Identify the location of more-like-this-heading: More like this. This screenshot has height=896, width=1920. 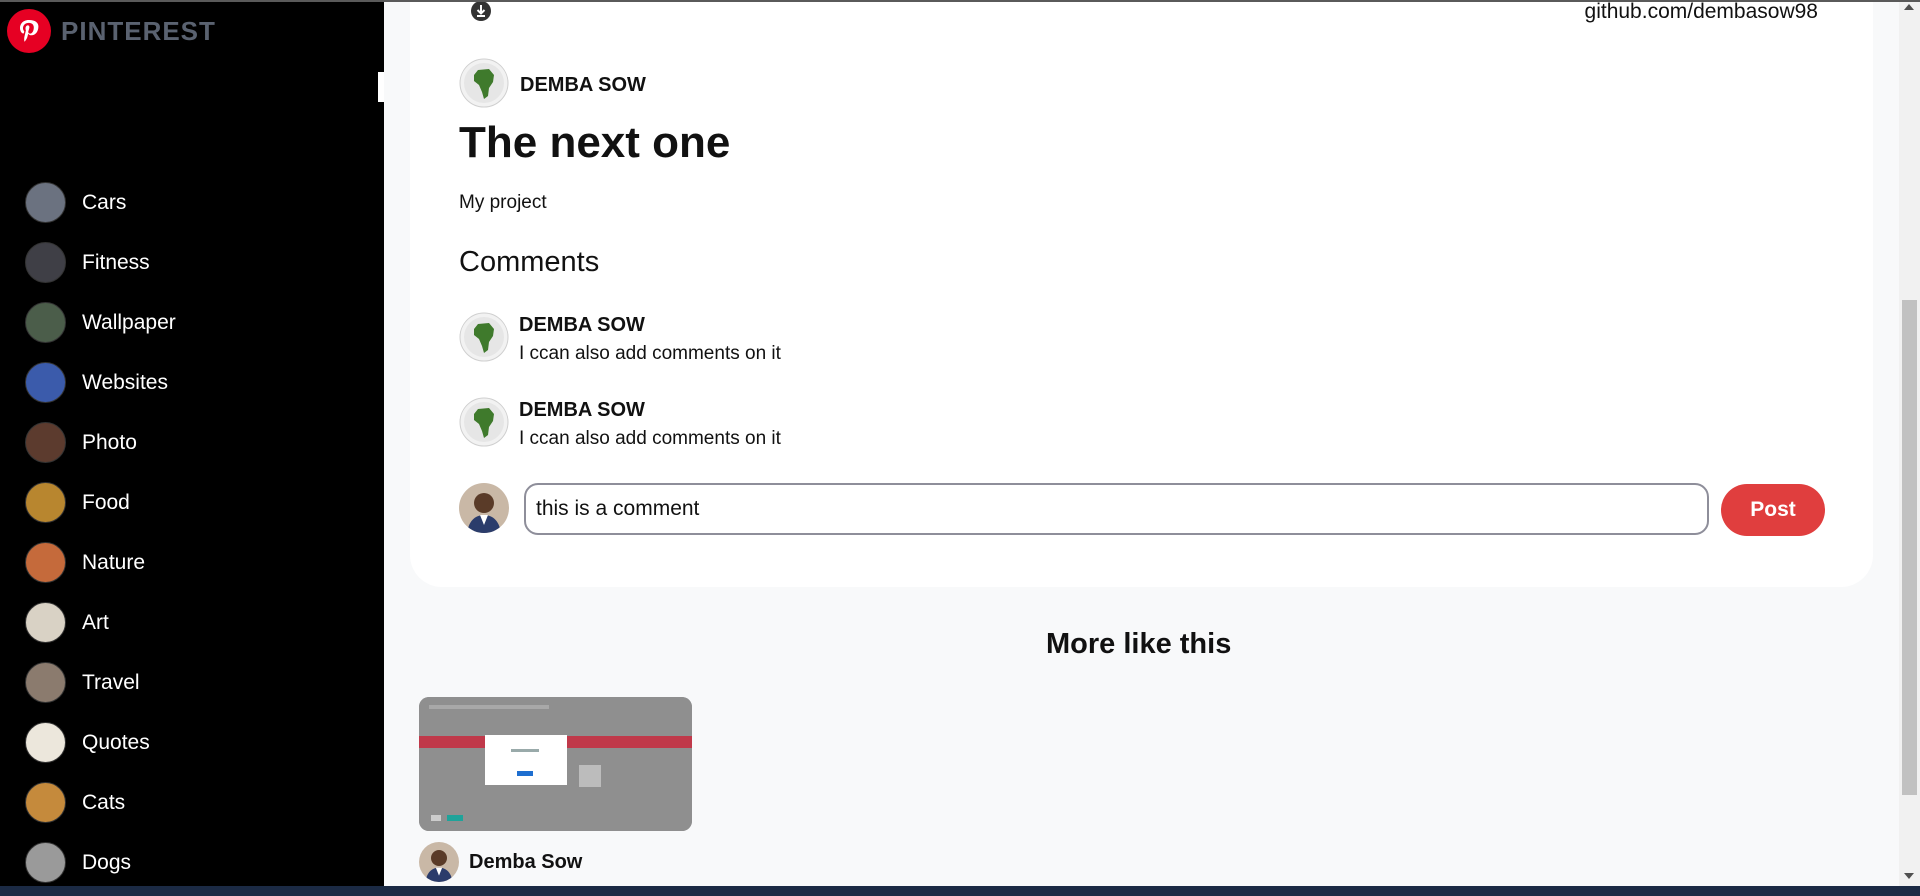
(1139, 644).